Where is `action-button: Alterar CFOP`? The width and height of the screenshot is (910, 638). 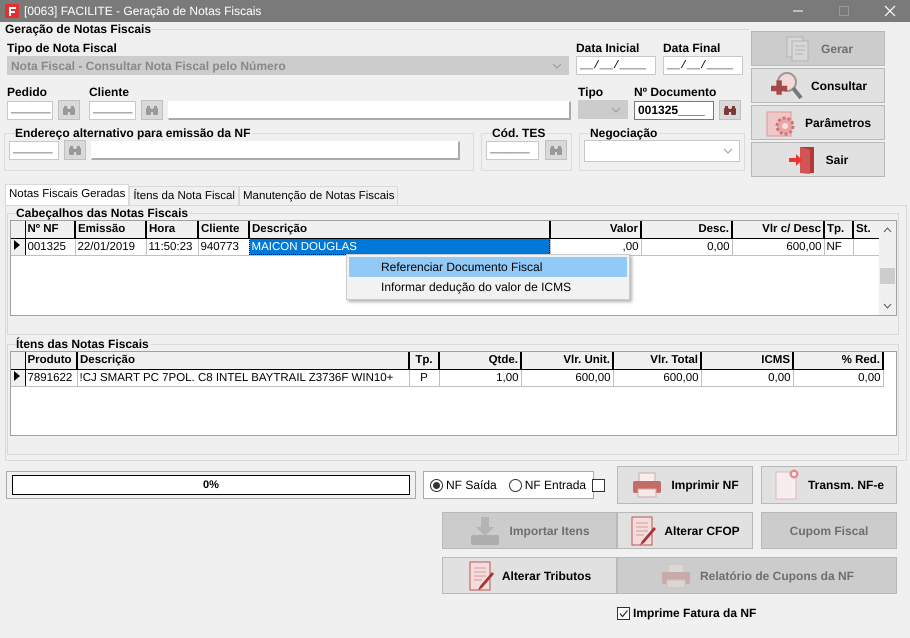
action-button: Alterar CFOP is located at coordinates (685, 530).